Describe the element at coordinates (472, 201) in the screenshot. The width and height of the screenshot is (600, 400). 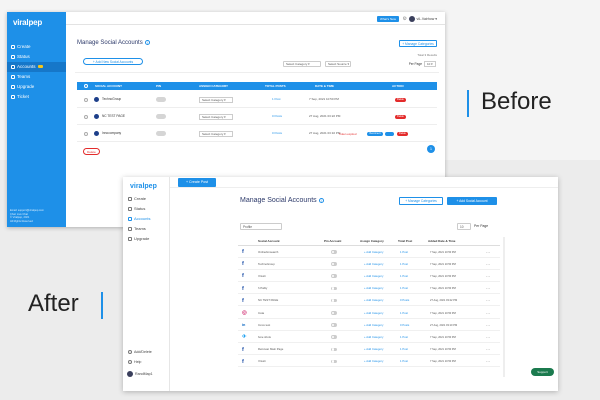
I see `add-social-account-button: + Add Social Account` at that location.